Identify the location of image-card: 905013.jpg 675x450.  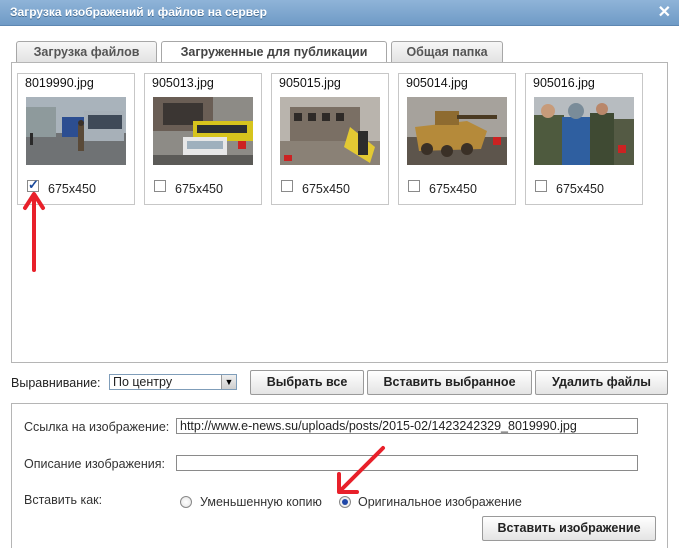
(203, 139).